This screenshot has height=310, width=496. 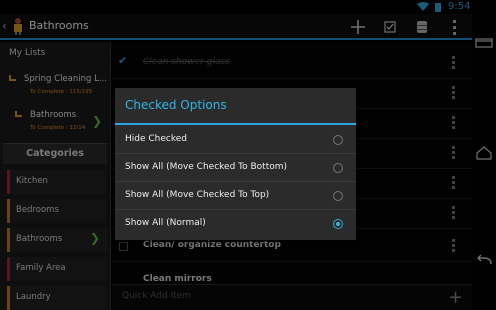 What do you see at coordinates (235, 168) in the screenshot?
I see `option-move-checked-bottom: Show All (Move Checked To Bottom)` at bounding box center [235, 168].